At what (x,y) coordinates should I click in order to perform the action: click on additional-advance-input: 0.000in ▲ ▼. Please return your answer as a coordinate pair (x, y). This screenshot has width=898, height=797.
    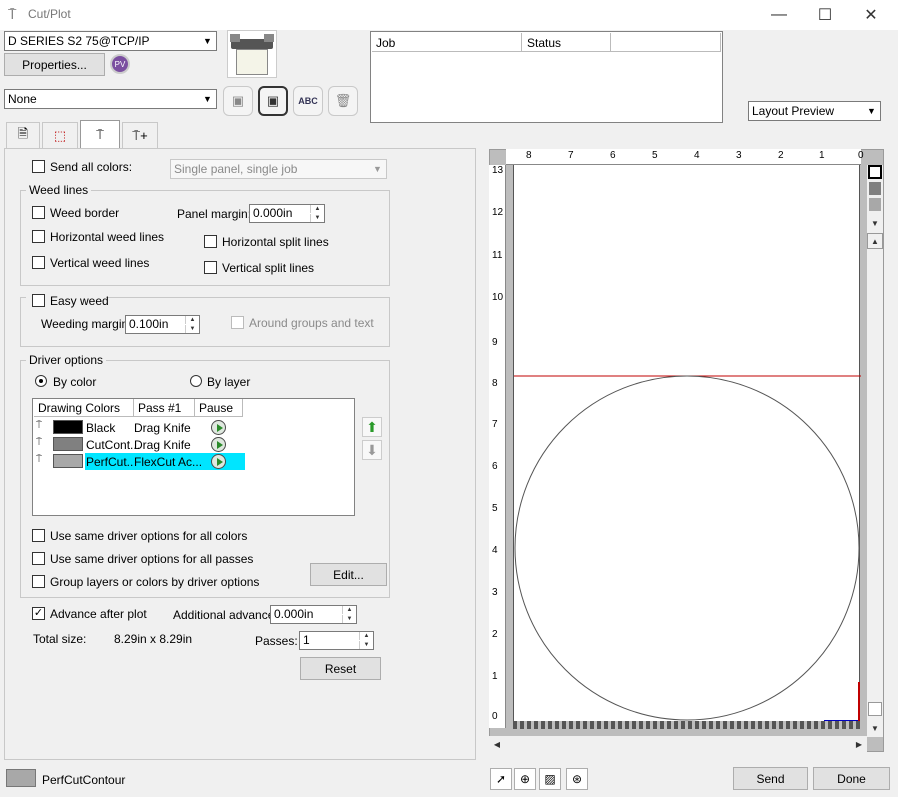
    Looking at the image, I should click on (313, 614).